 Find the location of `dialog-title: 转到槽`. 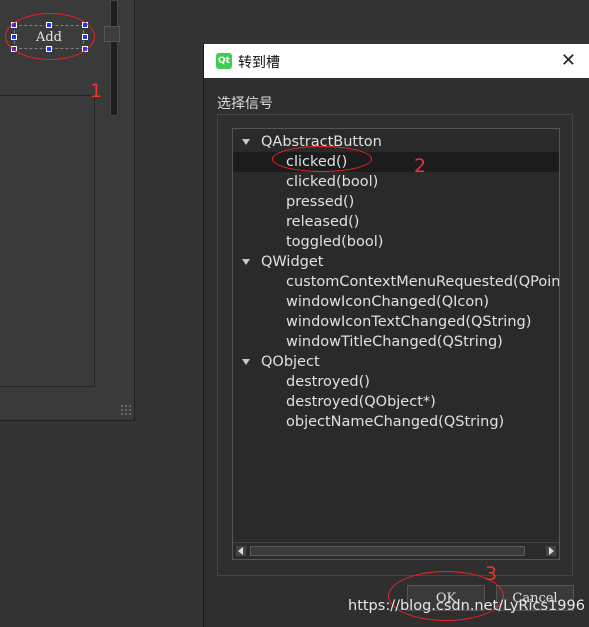

dialog-title: 转到槽 is located at coordinates (259, 63).